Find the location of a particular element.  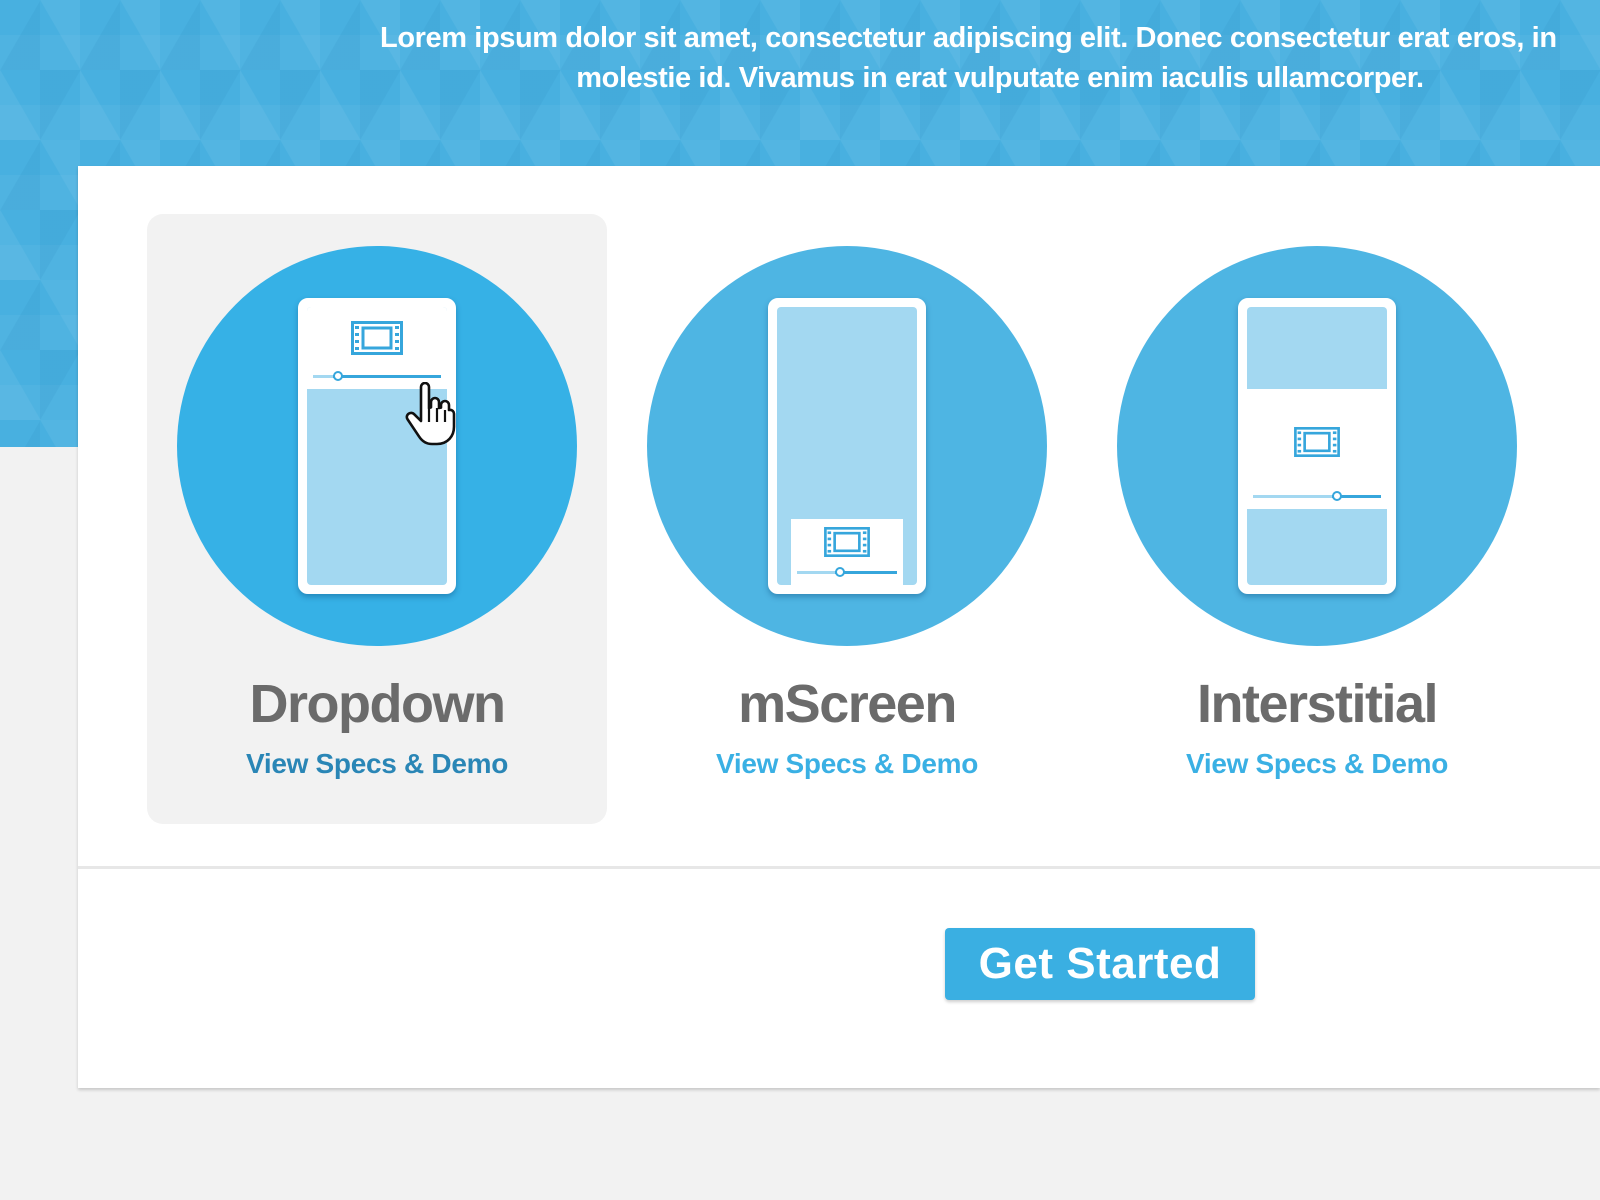

option-title: Dropdown is located at coordinates (377, 704).